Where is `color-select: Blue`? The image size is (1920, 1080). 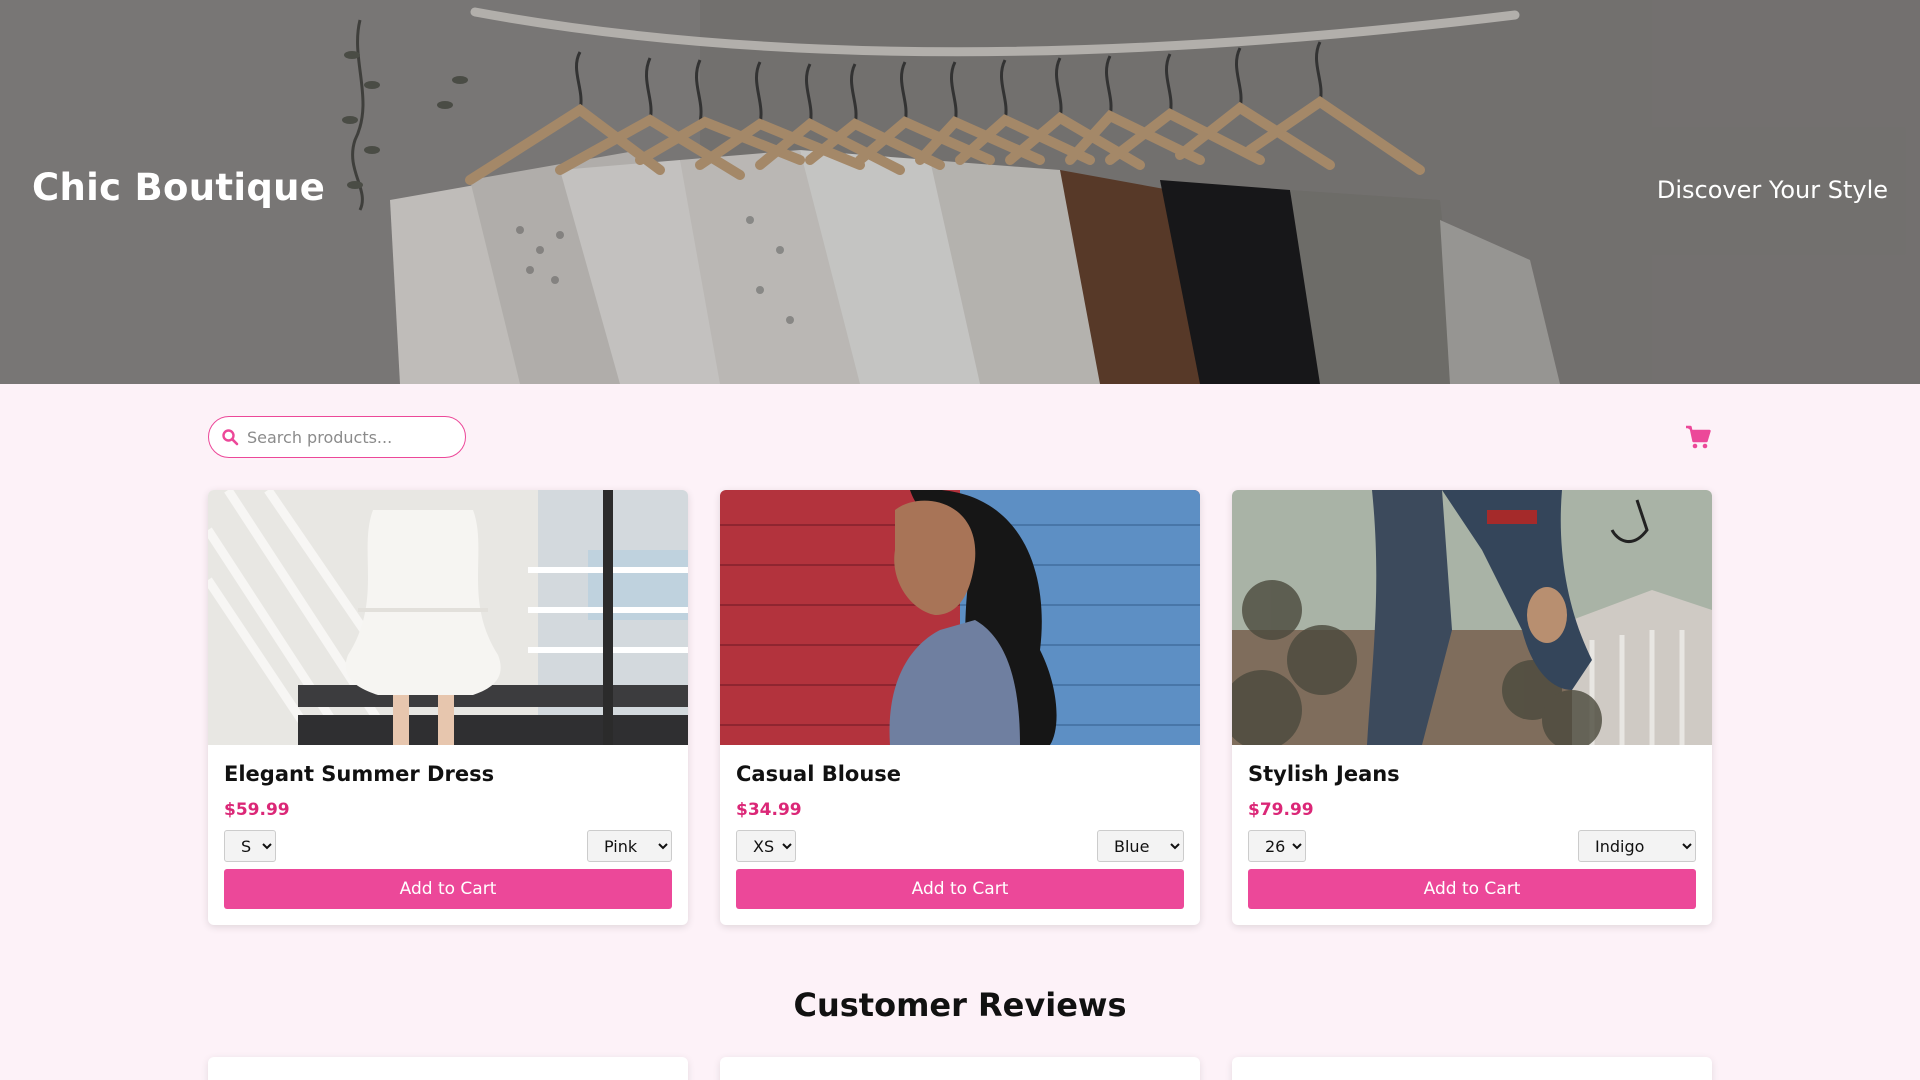
color-select: Blue is located at coordinates (1140, 846).